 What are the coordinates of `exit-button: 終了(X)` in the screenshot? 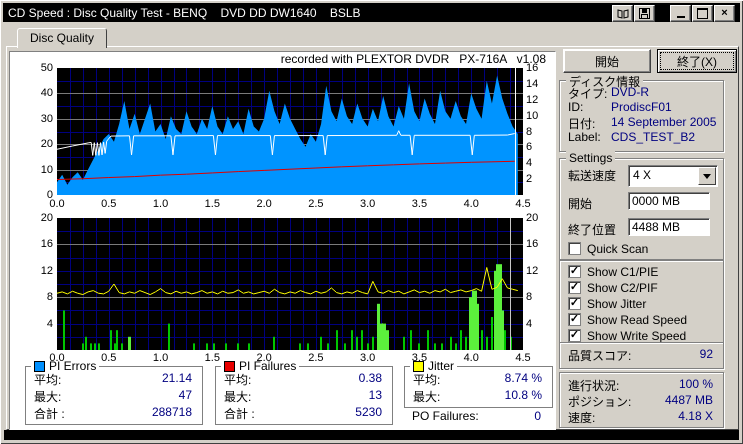 It's located at (697, 61).